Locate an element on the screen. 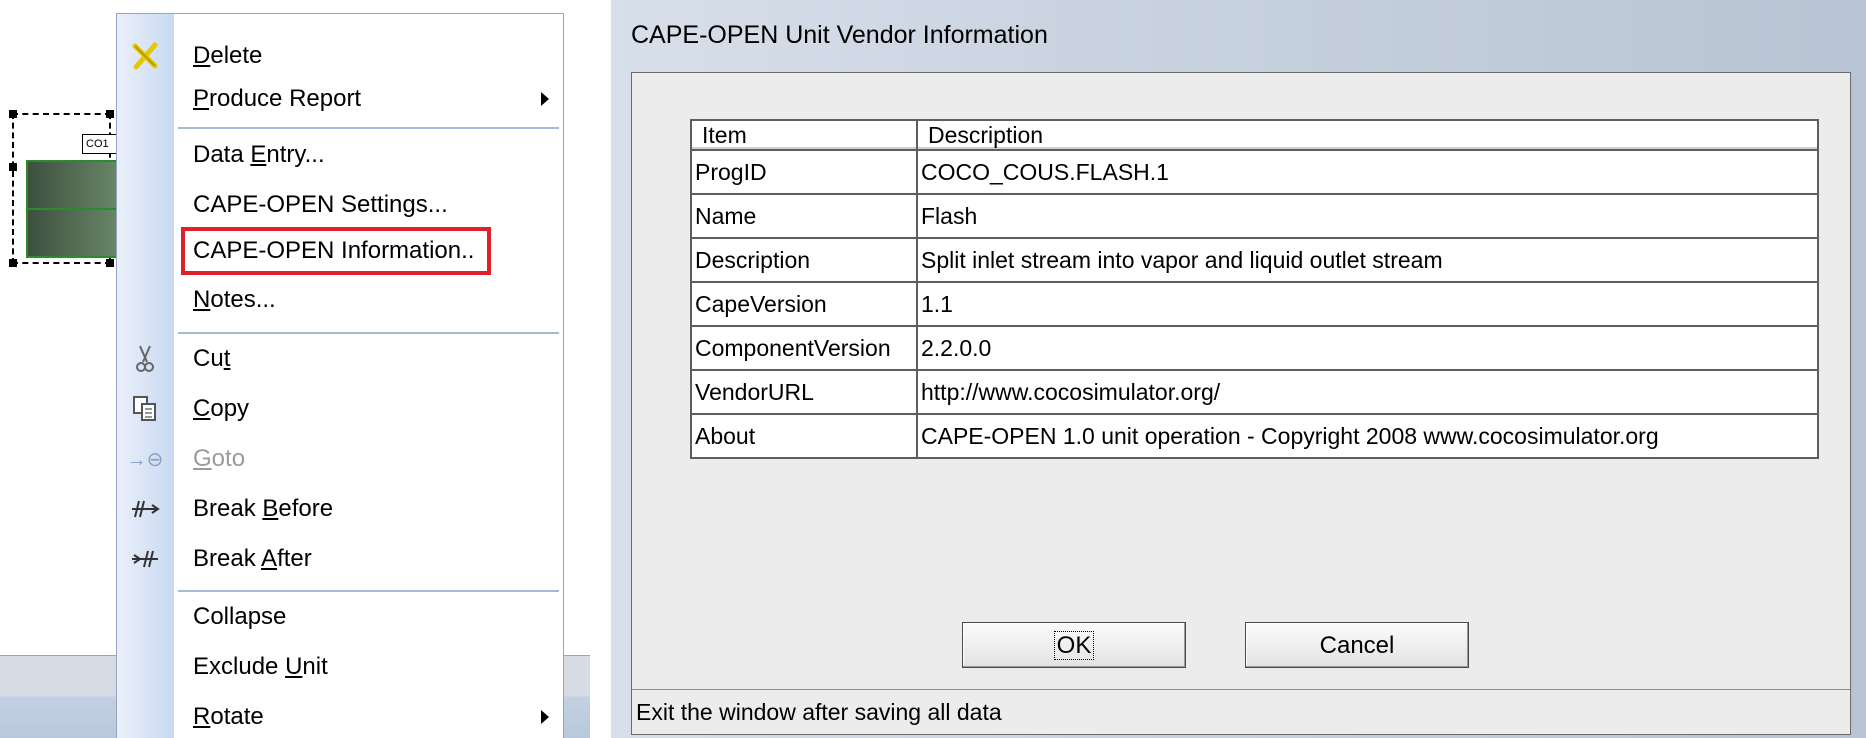 Image resolution: width=1866 pixels, height=738 pixels. table-cell-description: Flash is located at coordinates (1367, 216).